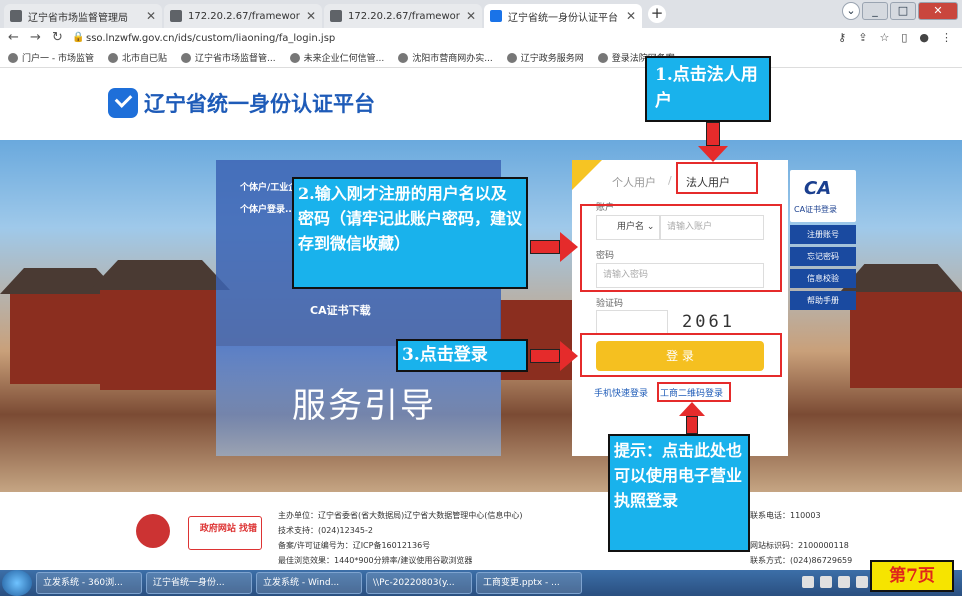 The width and height of the screenshot is (962, 596). I want to click on side-links: CA CA证书登录 注册账号 忘记密码 信息校验 帮助手册, so click(823, 240).